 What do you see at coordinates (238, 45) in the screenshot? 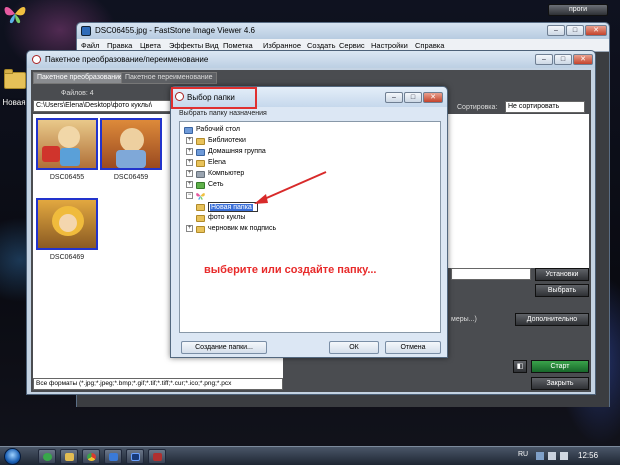
I see `menu-tag: Пометка` at bounding box center [238, 45].